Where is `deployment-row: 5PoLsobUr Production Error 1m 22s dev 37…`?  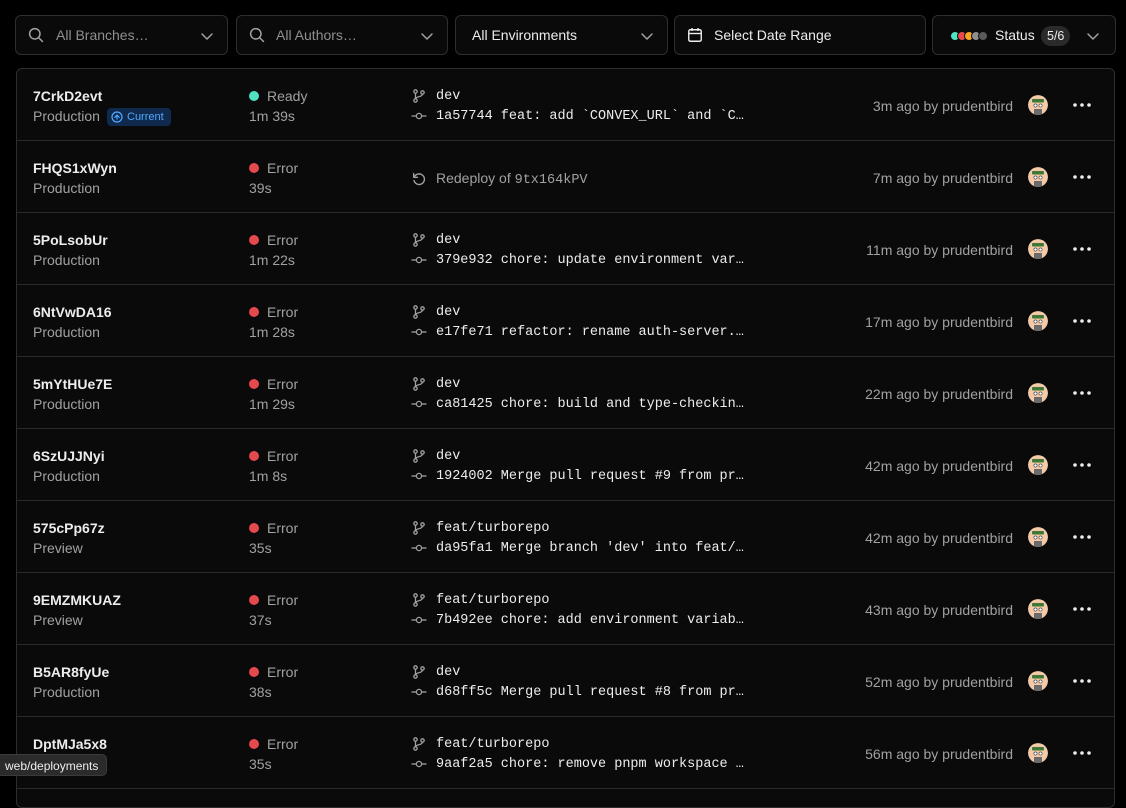 deployment-row: 5PoLsobUr Production Error 1m 22s dev 37… is located at coordinates (565, 249).